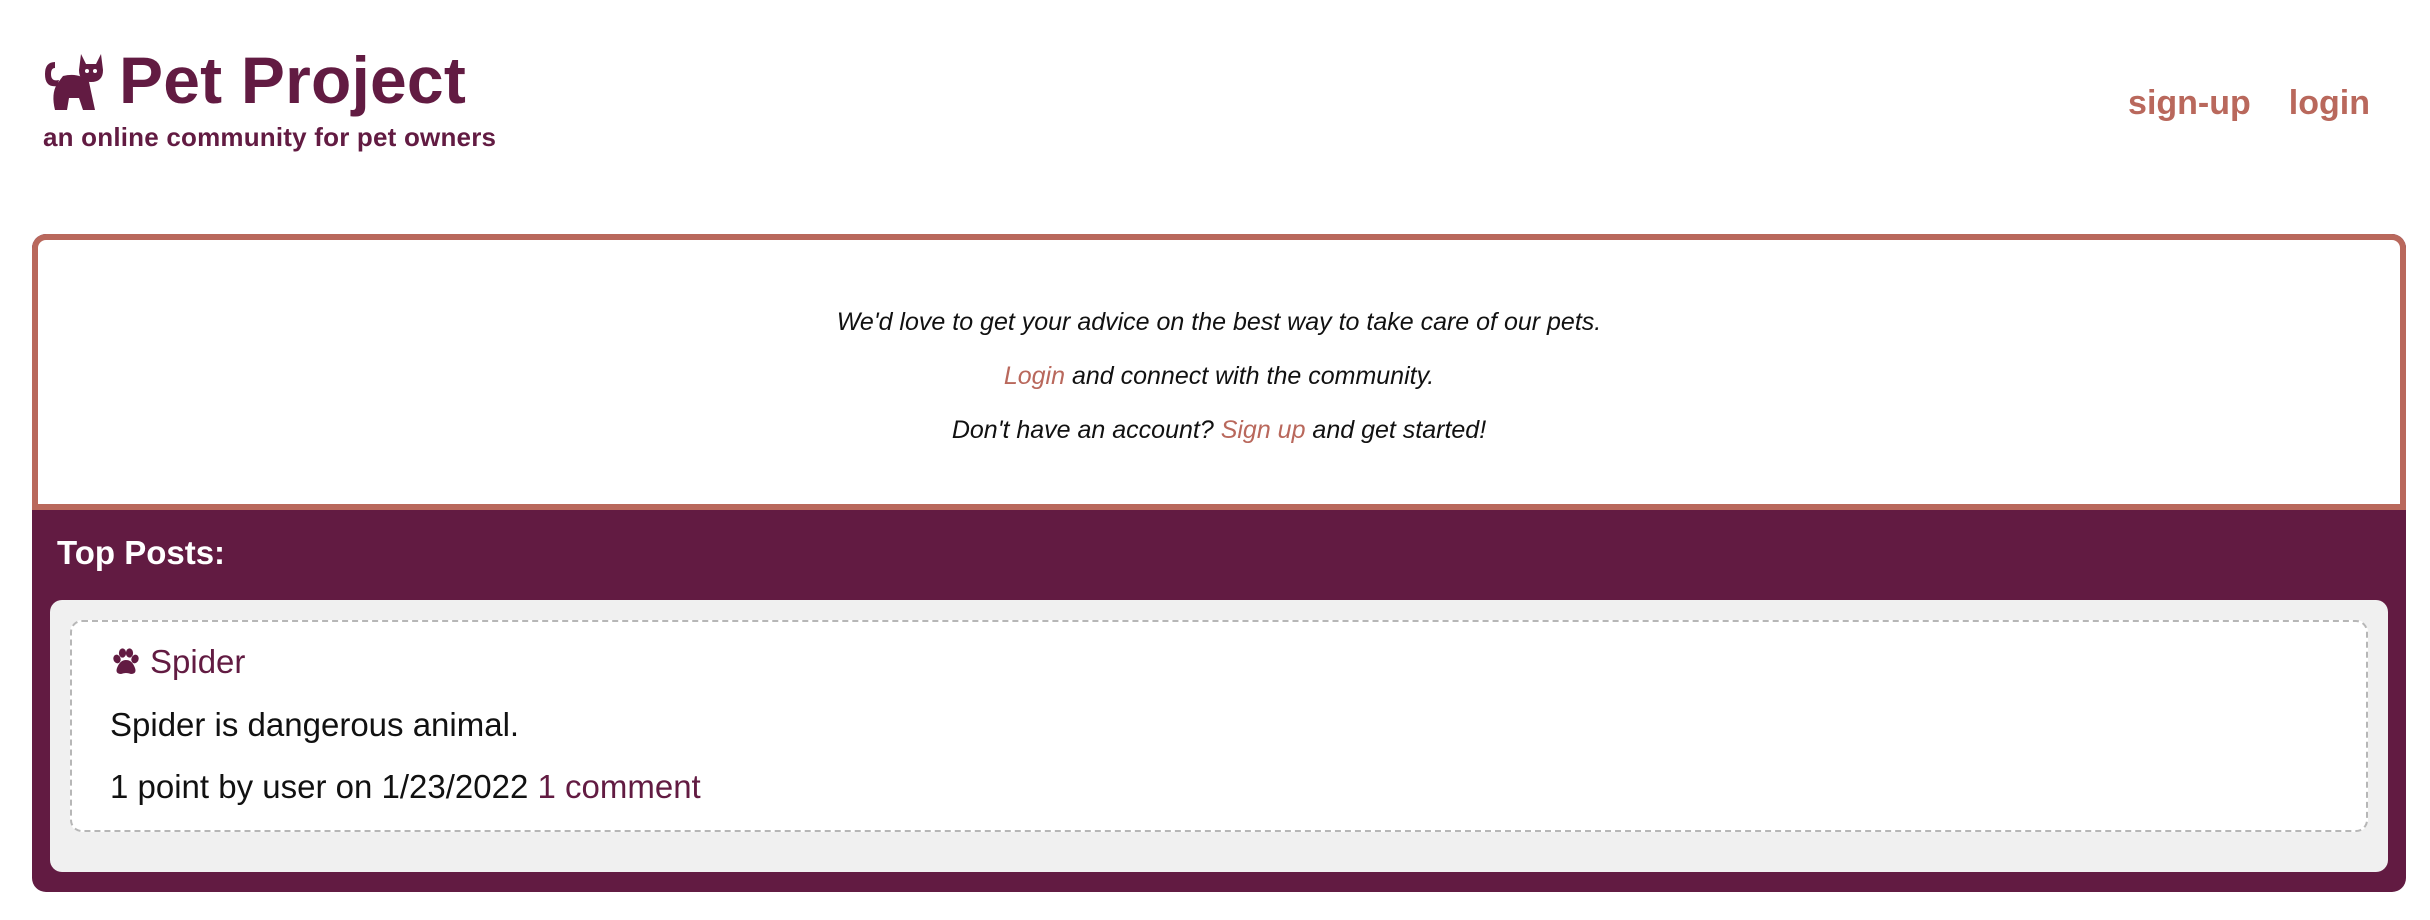  What do you see at coordinates (1250, 376) in the screenshot?
I see `welcome-login-text: and connect with the community.` at bounding box center [1250, 376].